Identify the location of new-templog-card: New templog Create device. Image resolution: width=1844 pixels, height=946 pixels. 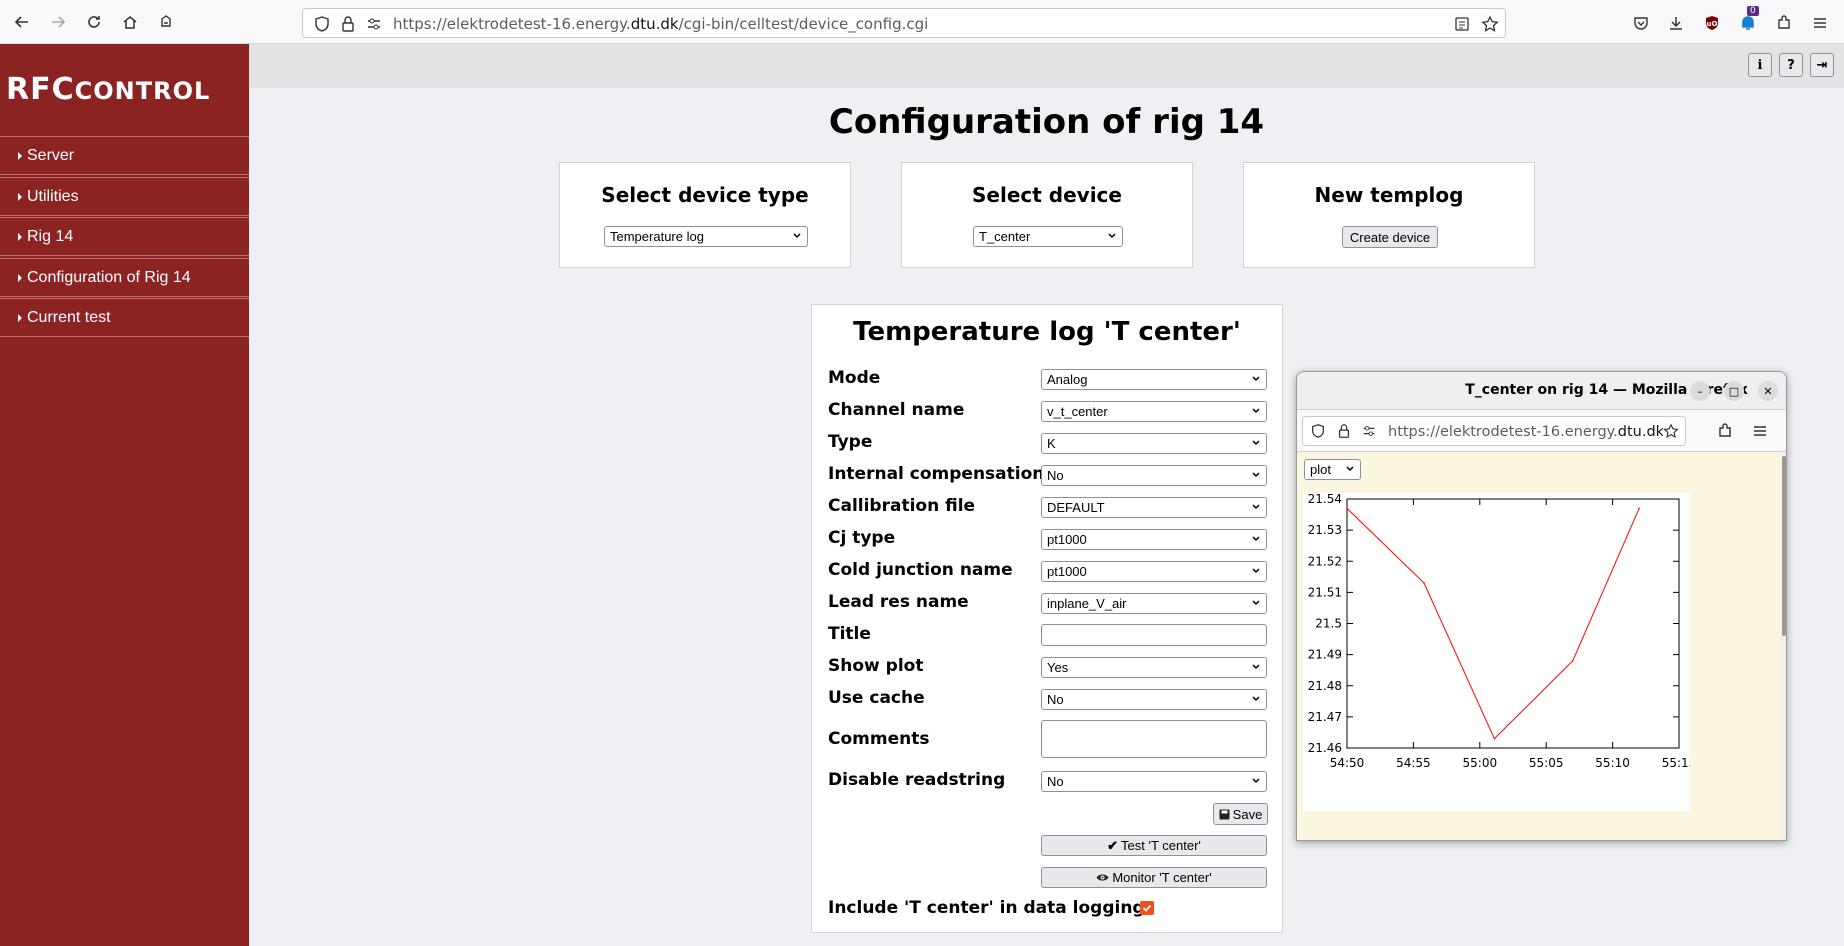
(1389, 215).